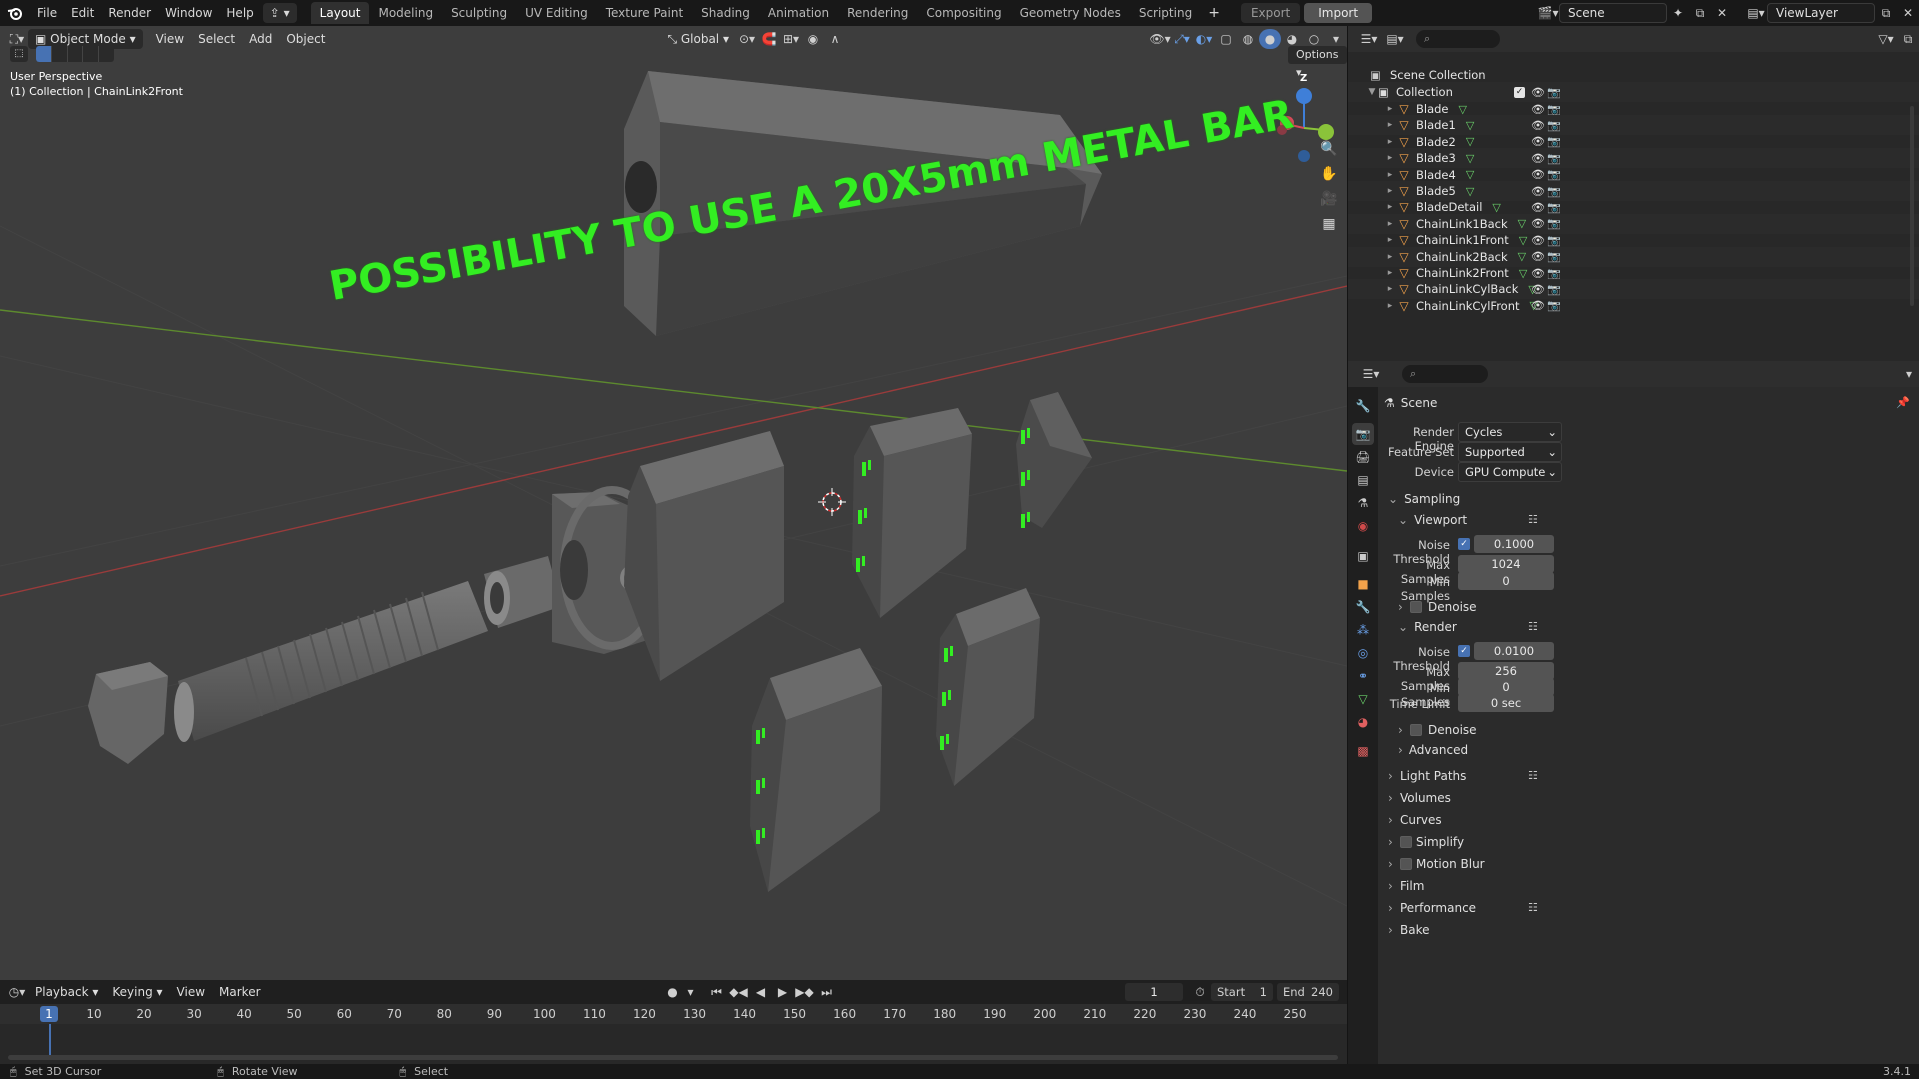 This screenshot has height=1079, width=1919. What do you see at coordinates (877, 13) in the screenshot?
I see `tab-rendering: Rendering` at bounding box center [877, 13].